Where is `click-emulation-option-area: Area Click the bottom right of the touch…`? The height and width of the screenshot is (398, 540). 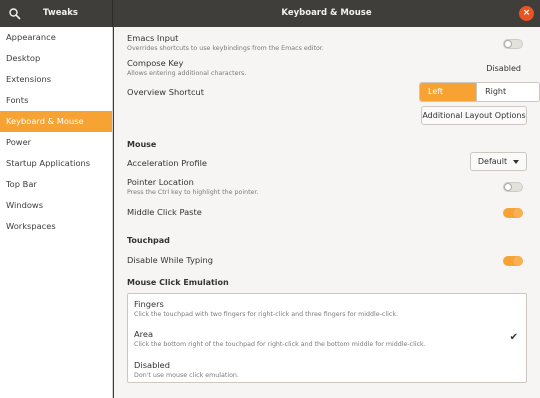 click-emulation-option-area: Area Click the bottom right of the touch… is located at coordinates (280, 338).